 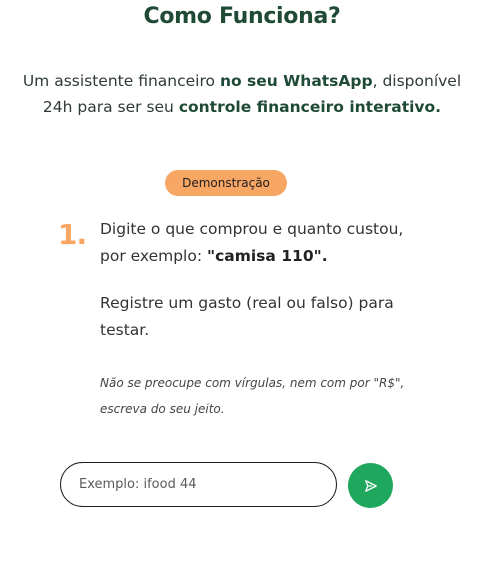 I want to click on intro-bold-2: controle financeiro interativo., so click(x=310, y=107).